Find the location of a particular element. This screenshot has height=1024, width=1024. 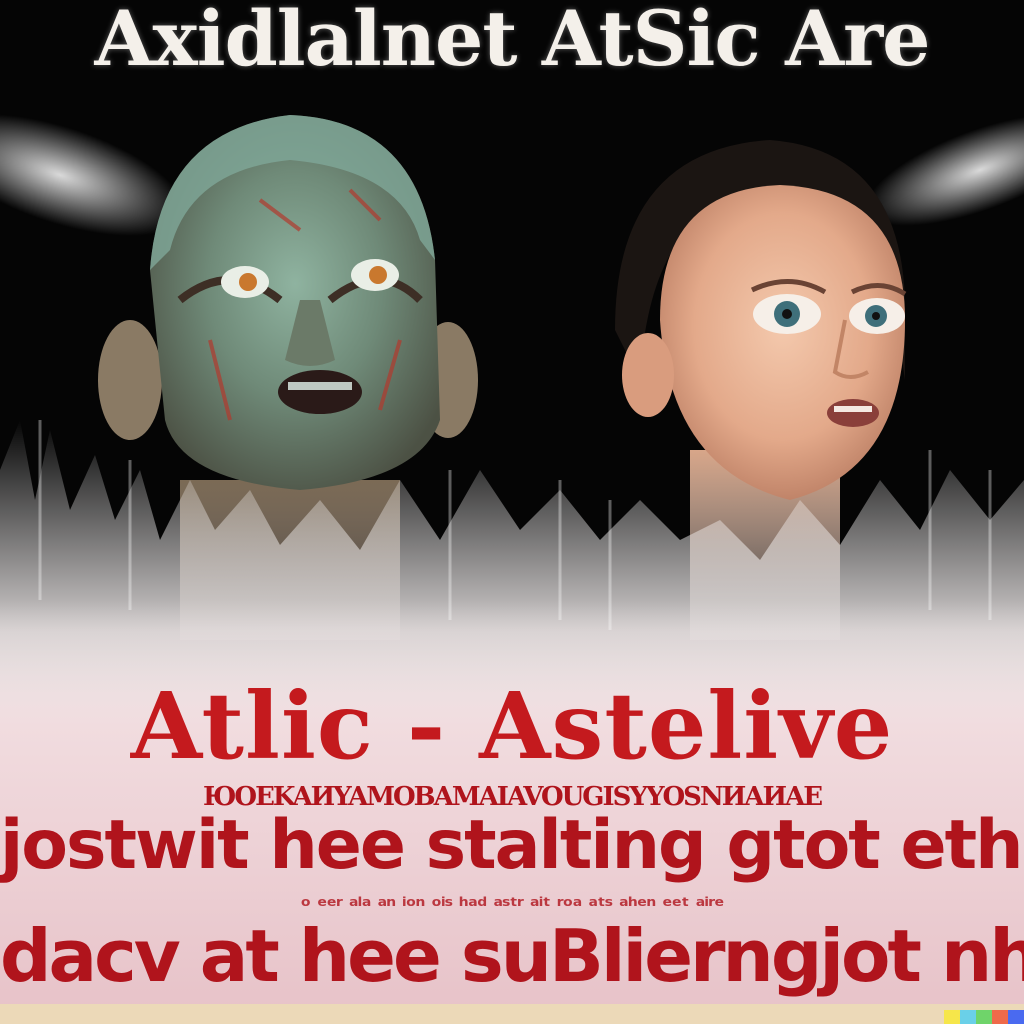

poster-line-big-2: dacv at hee suBlierngjot nhegrstame is located at coordinates (512, 956).